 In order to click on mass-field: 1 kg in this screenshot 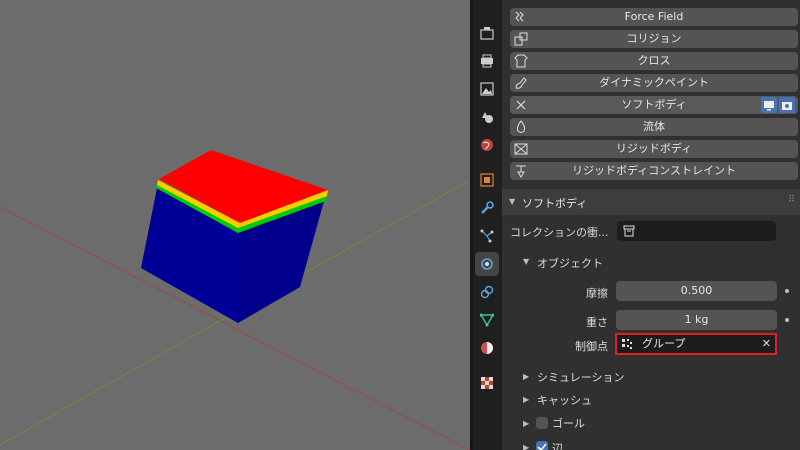, I will do `click(696, 320)`.